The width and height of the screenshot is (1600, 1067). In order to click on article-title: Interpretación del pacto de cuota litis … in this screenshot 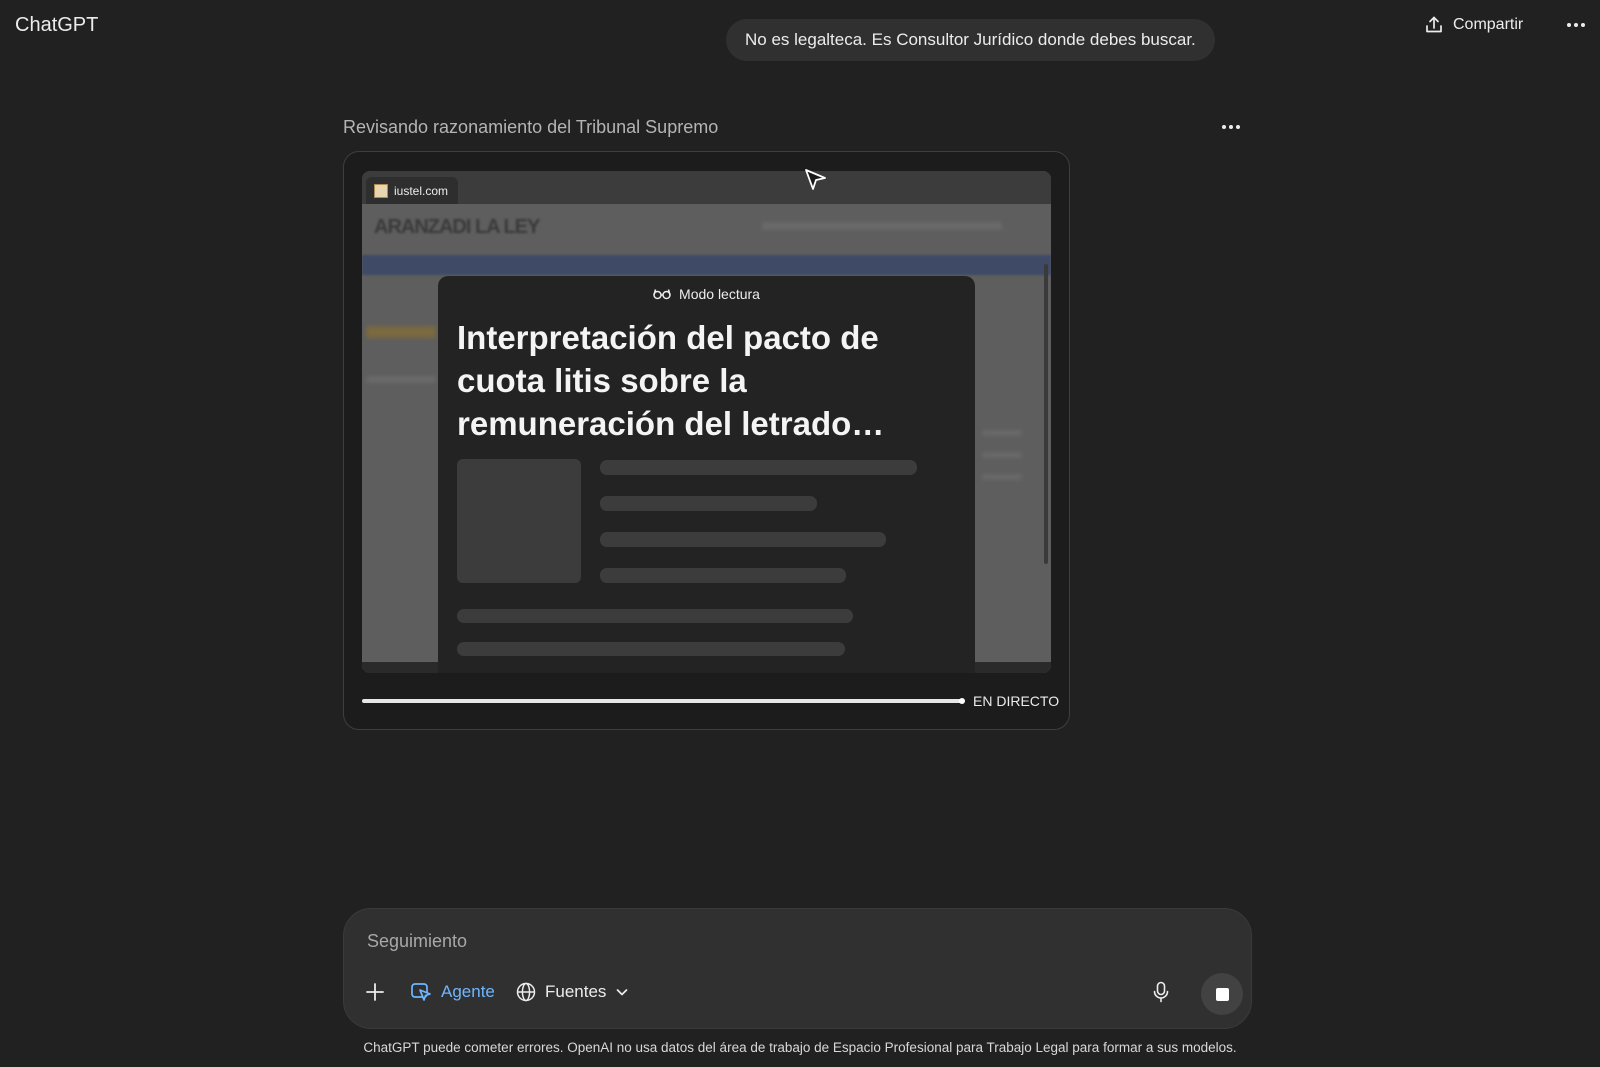, I will do `click(671, 380)`.